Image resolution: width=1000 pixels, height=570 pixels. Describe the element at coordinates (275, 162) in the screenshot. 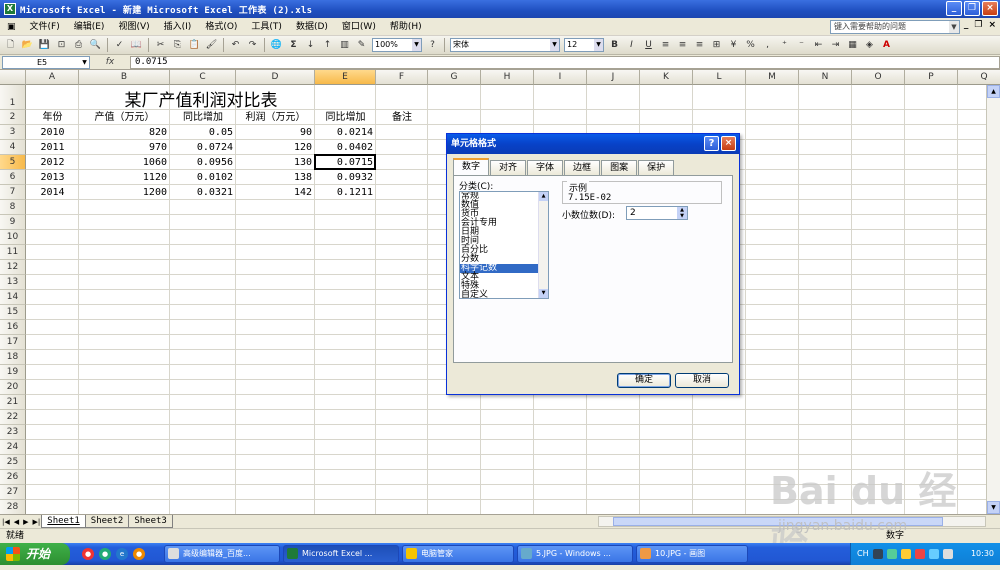

I see `data-cell: 130` at that location.